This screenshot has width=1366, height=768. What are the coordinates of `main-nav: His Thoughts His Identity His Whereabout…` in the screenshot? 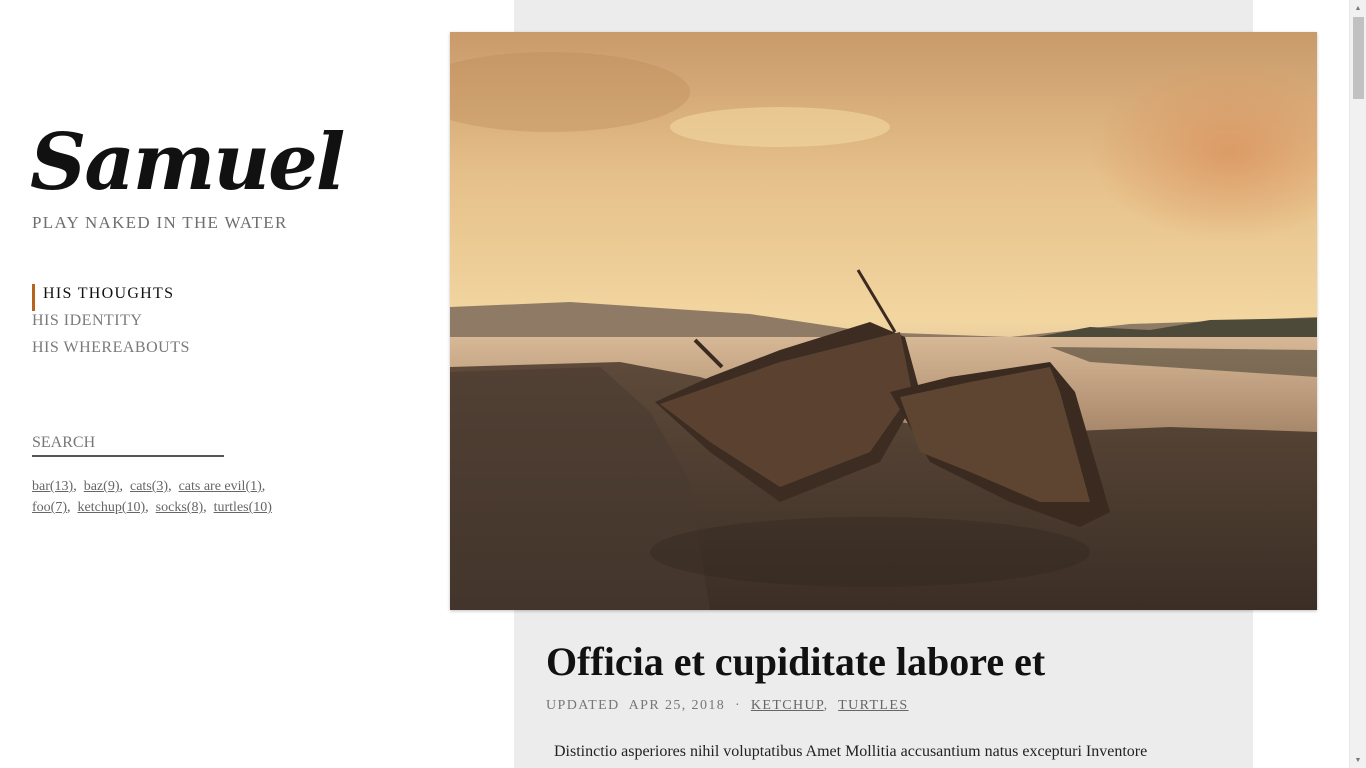 It's located at (111, 324).